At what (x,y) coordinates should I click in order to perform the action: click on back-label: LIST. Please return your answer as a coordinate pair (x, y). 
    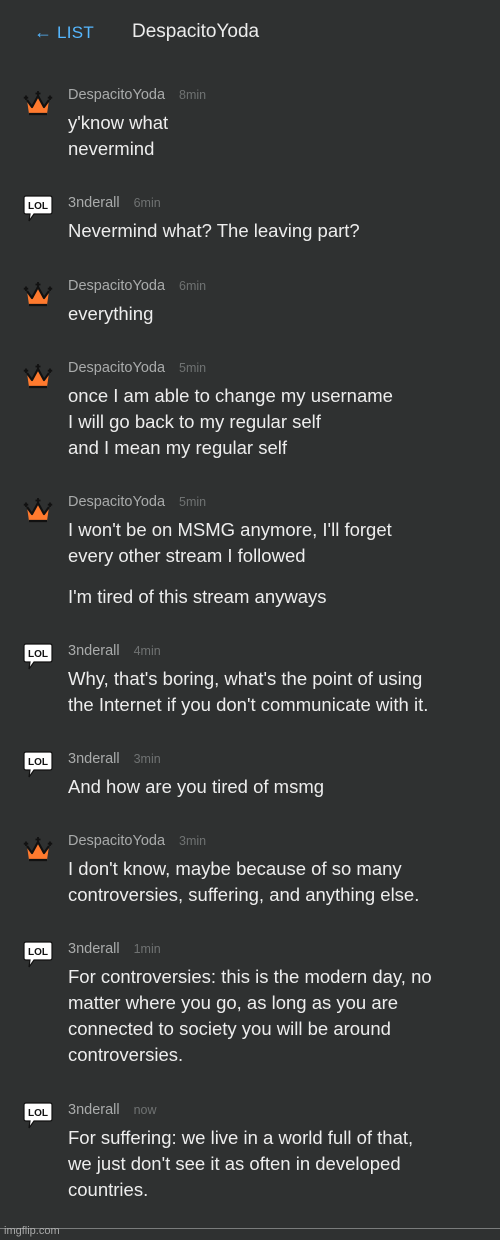
    Looking at the image, I should click on (76, 32).